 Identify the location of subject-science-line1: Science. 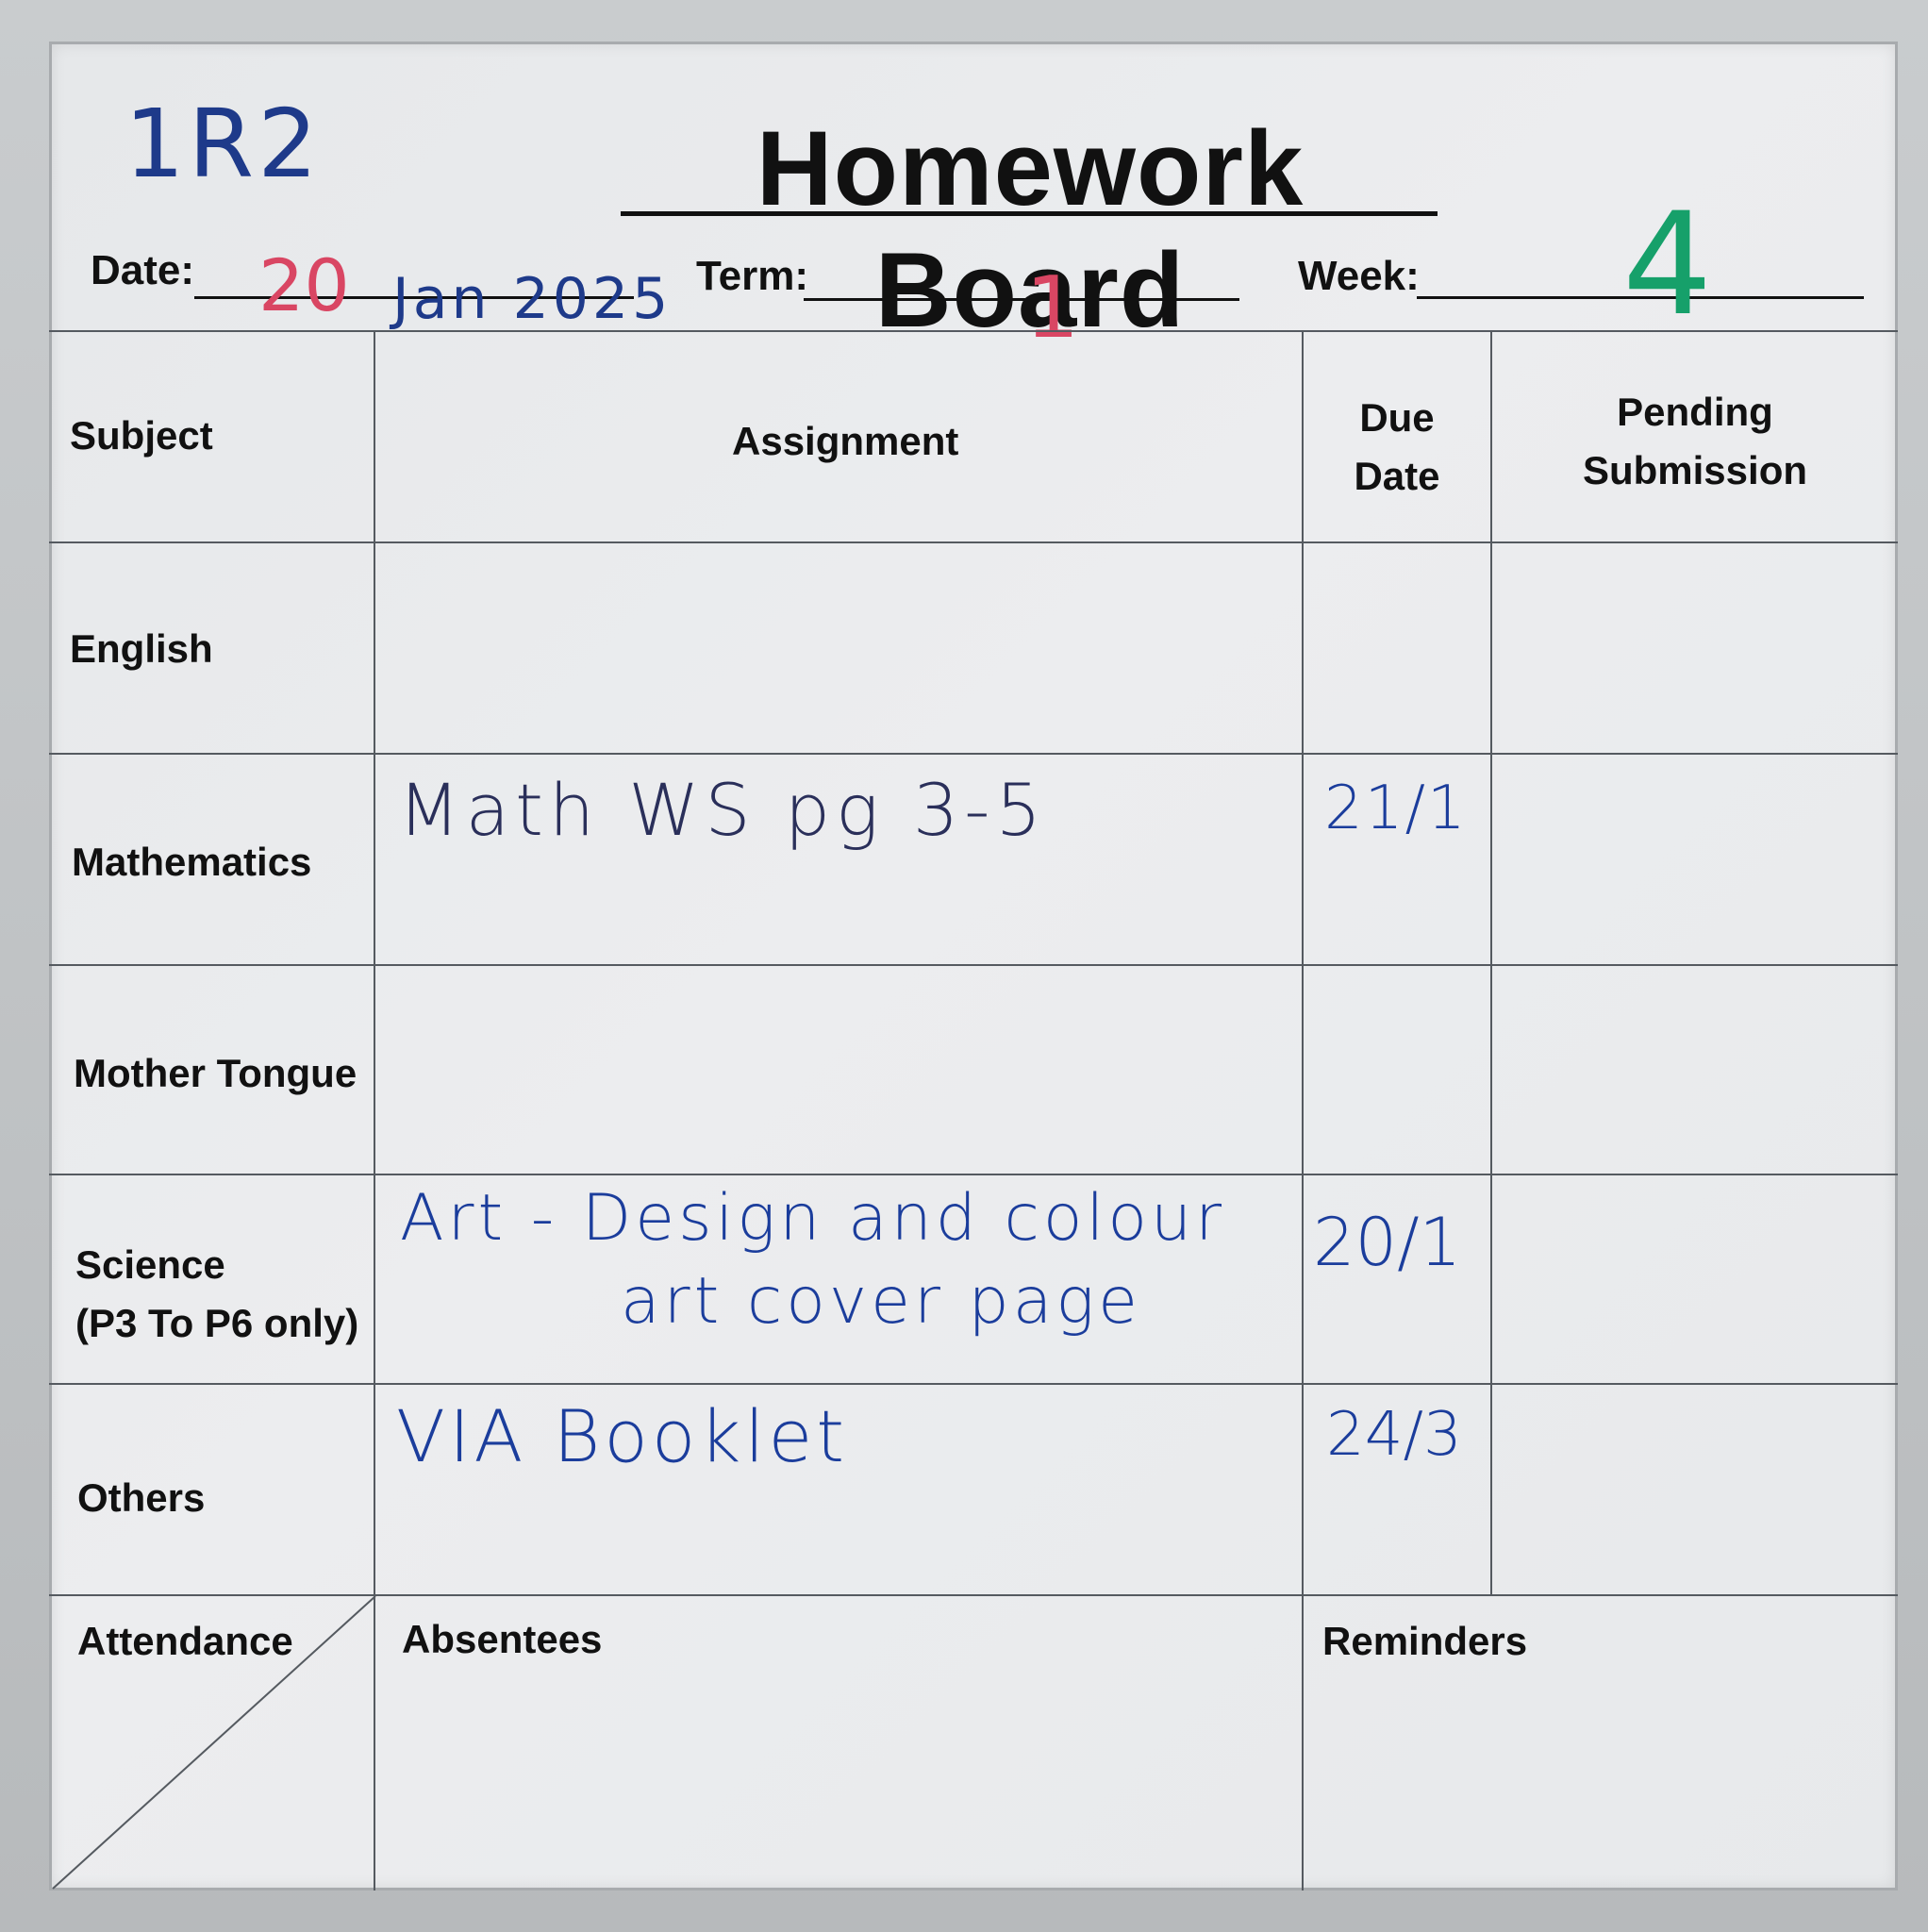
(150, 1265).